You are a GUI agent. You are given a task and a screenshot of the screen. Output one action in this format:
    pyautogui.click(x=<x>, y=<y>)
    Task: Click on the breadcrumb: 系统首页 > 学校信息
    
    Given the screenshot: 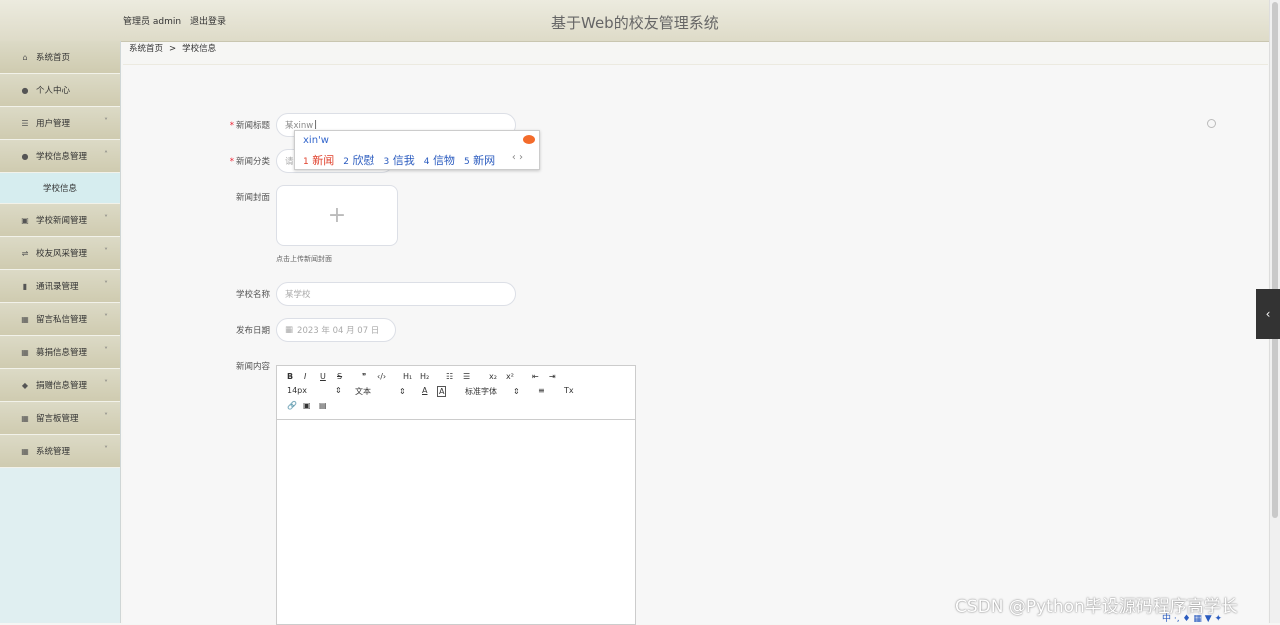 What is the action you would take?
    pyautogui.click(x=172, y=48)
    